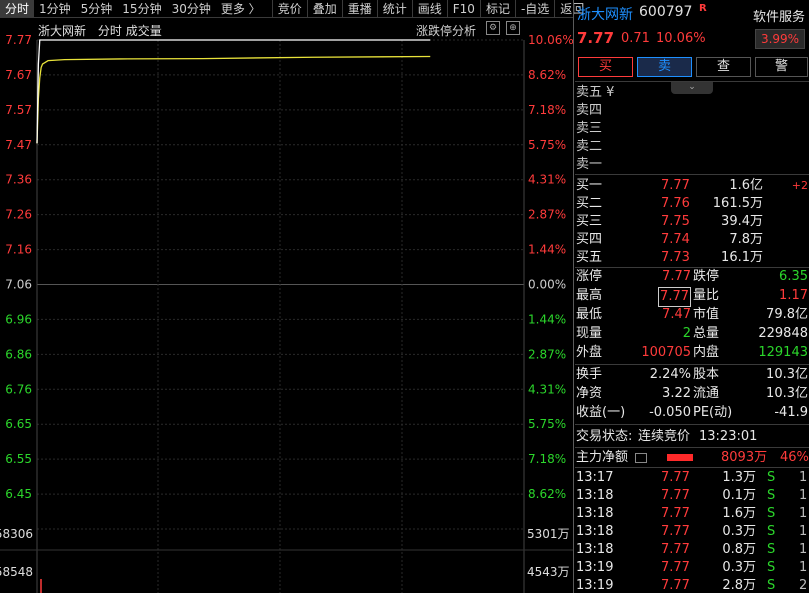 This screenshot has width=809, height=593. Describe the element at coordinates (692, 478) in the screenshot. I see `trade-row: 13:17 7.77 1.3万 S 1` at that location.